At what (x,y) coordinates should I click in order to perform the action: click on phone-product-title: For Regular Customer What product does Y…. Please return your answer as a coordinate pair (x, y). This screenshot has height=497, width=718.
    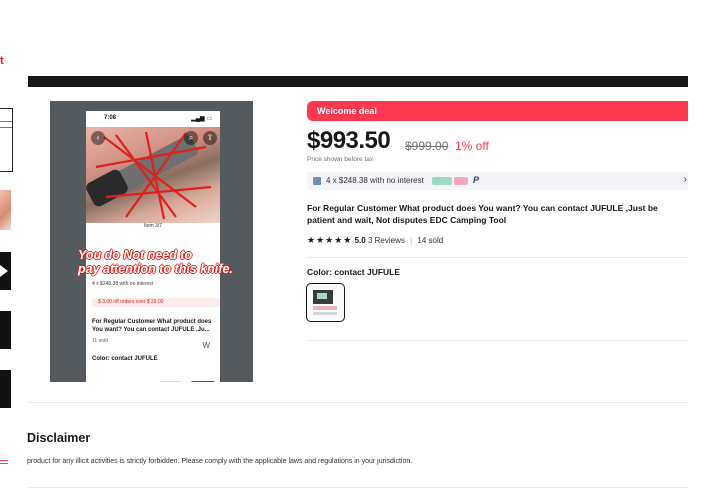
    Looking at the image, I should click on (152, 326).